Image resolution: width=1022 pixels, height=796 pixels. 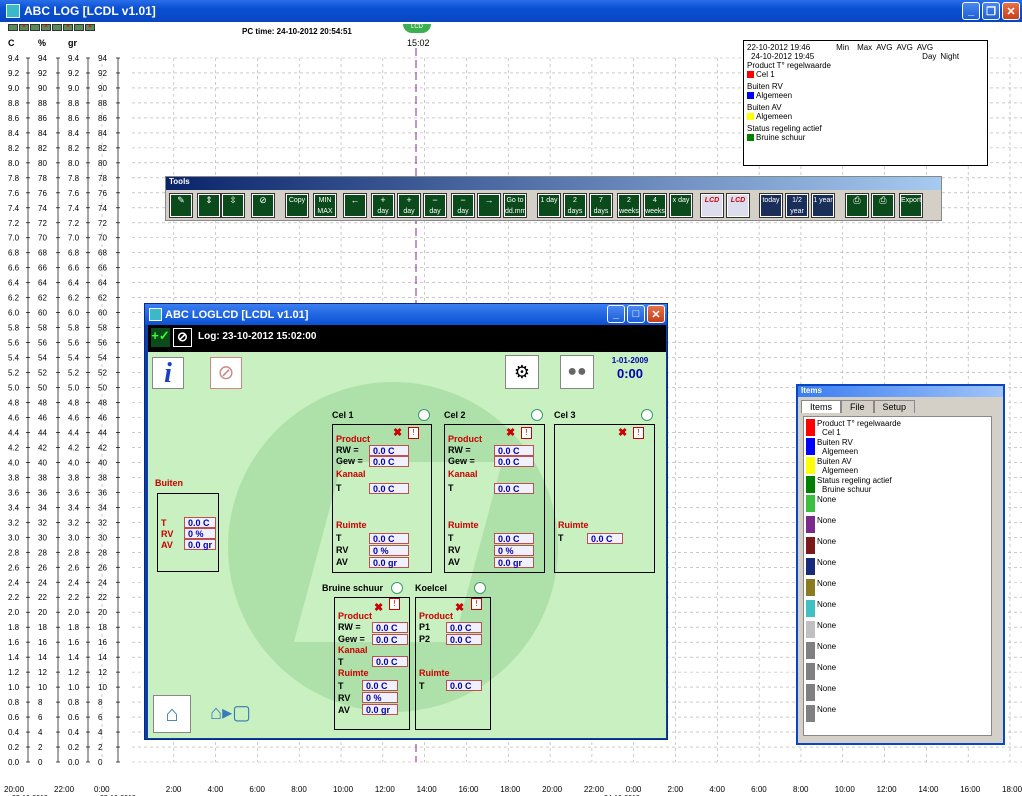 What do you see at coordinates (857, 406) in the screenshot?
I see `tab-file: File` at bounding box center [857, 406].